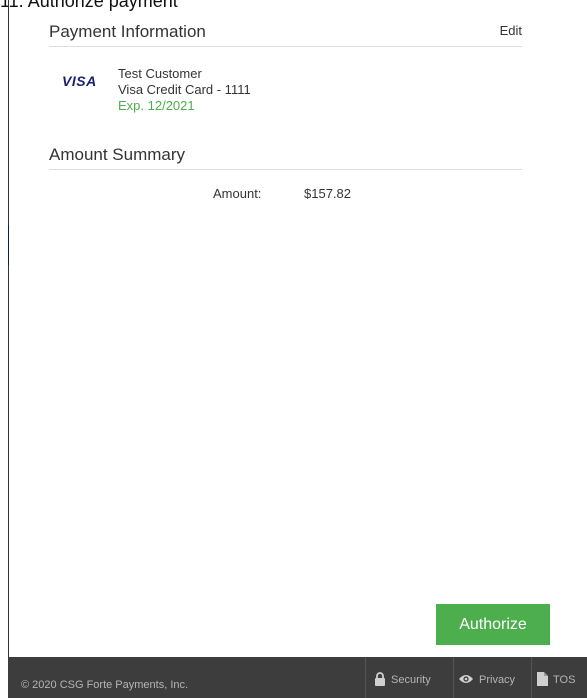  Describe the element at coordinates (511, 30) in the screenshot. I see `edit-payment-link: Edit` at that location.